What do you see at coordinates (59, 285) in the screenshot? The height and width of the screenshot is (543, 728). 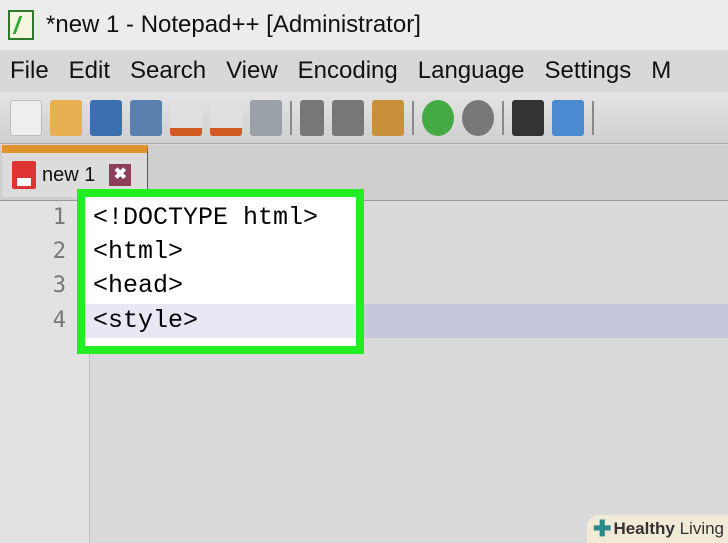 I see `line-number: 3` at bounding box center [59, 285].